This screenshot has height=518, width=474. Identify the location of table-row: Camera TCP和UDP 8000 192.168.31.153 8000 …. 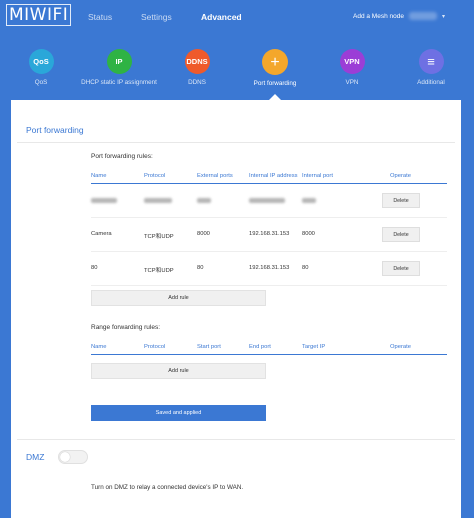
(269, 235).